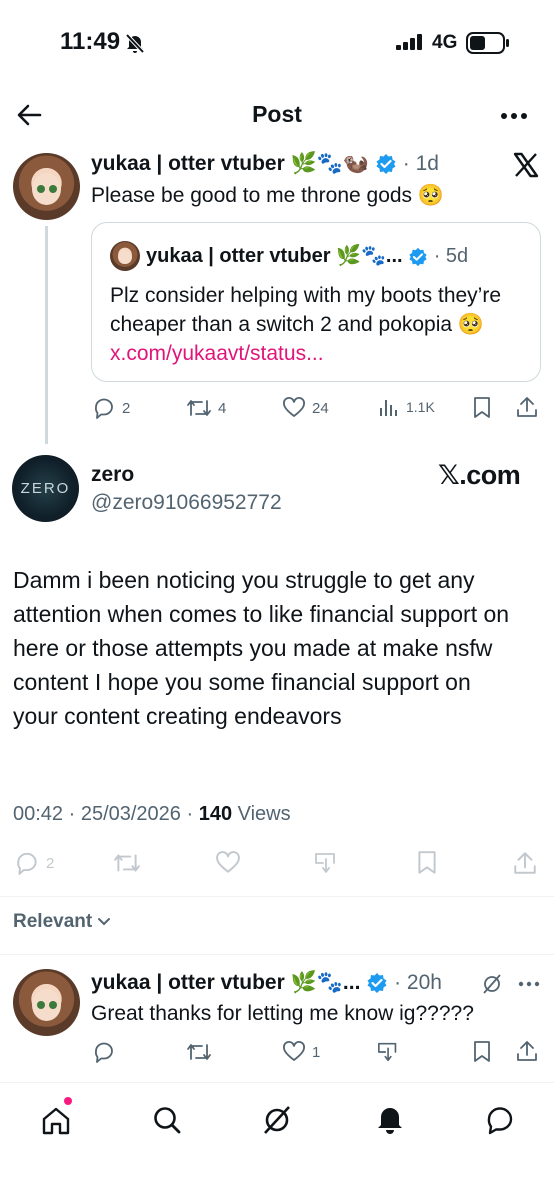 The height and width of the screenshot is (1200, 554). What do you see at coordinates (68, 1101) in the screenshot?
I see `notification-dot` at bounding box center [68, 1101].